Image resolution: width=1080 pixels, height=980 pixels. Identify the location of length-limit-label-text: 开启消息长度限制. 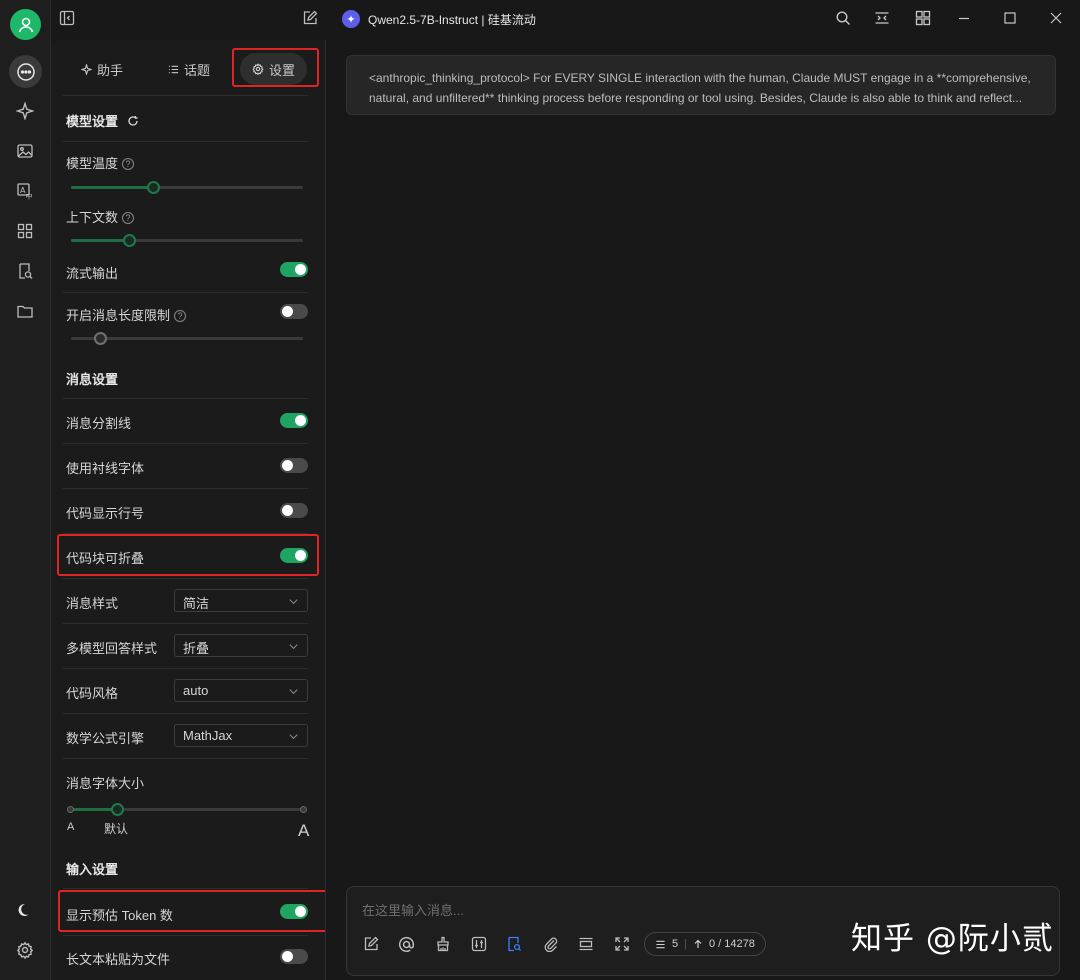
(118, 315).